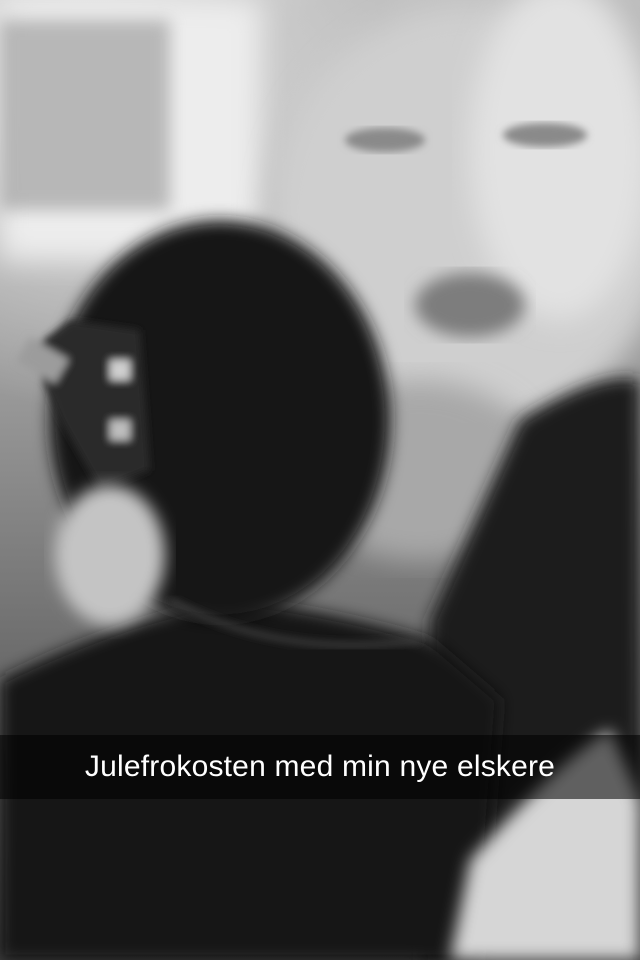 The height and width of the screenshot is (960, 640). I want to click on lips, so click(470, 305).